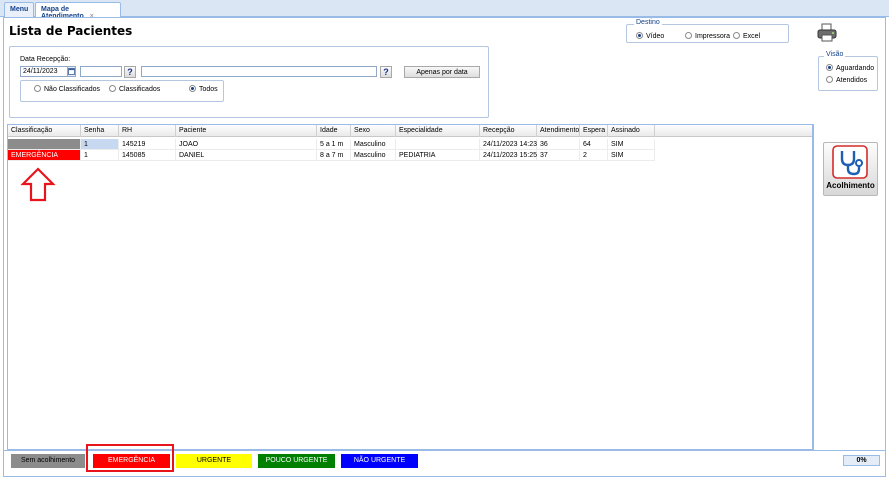 The width and height of the screenshot is (889, 480). I want to click on radio-label: Impressora, so click(713, 36).